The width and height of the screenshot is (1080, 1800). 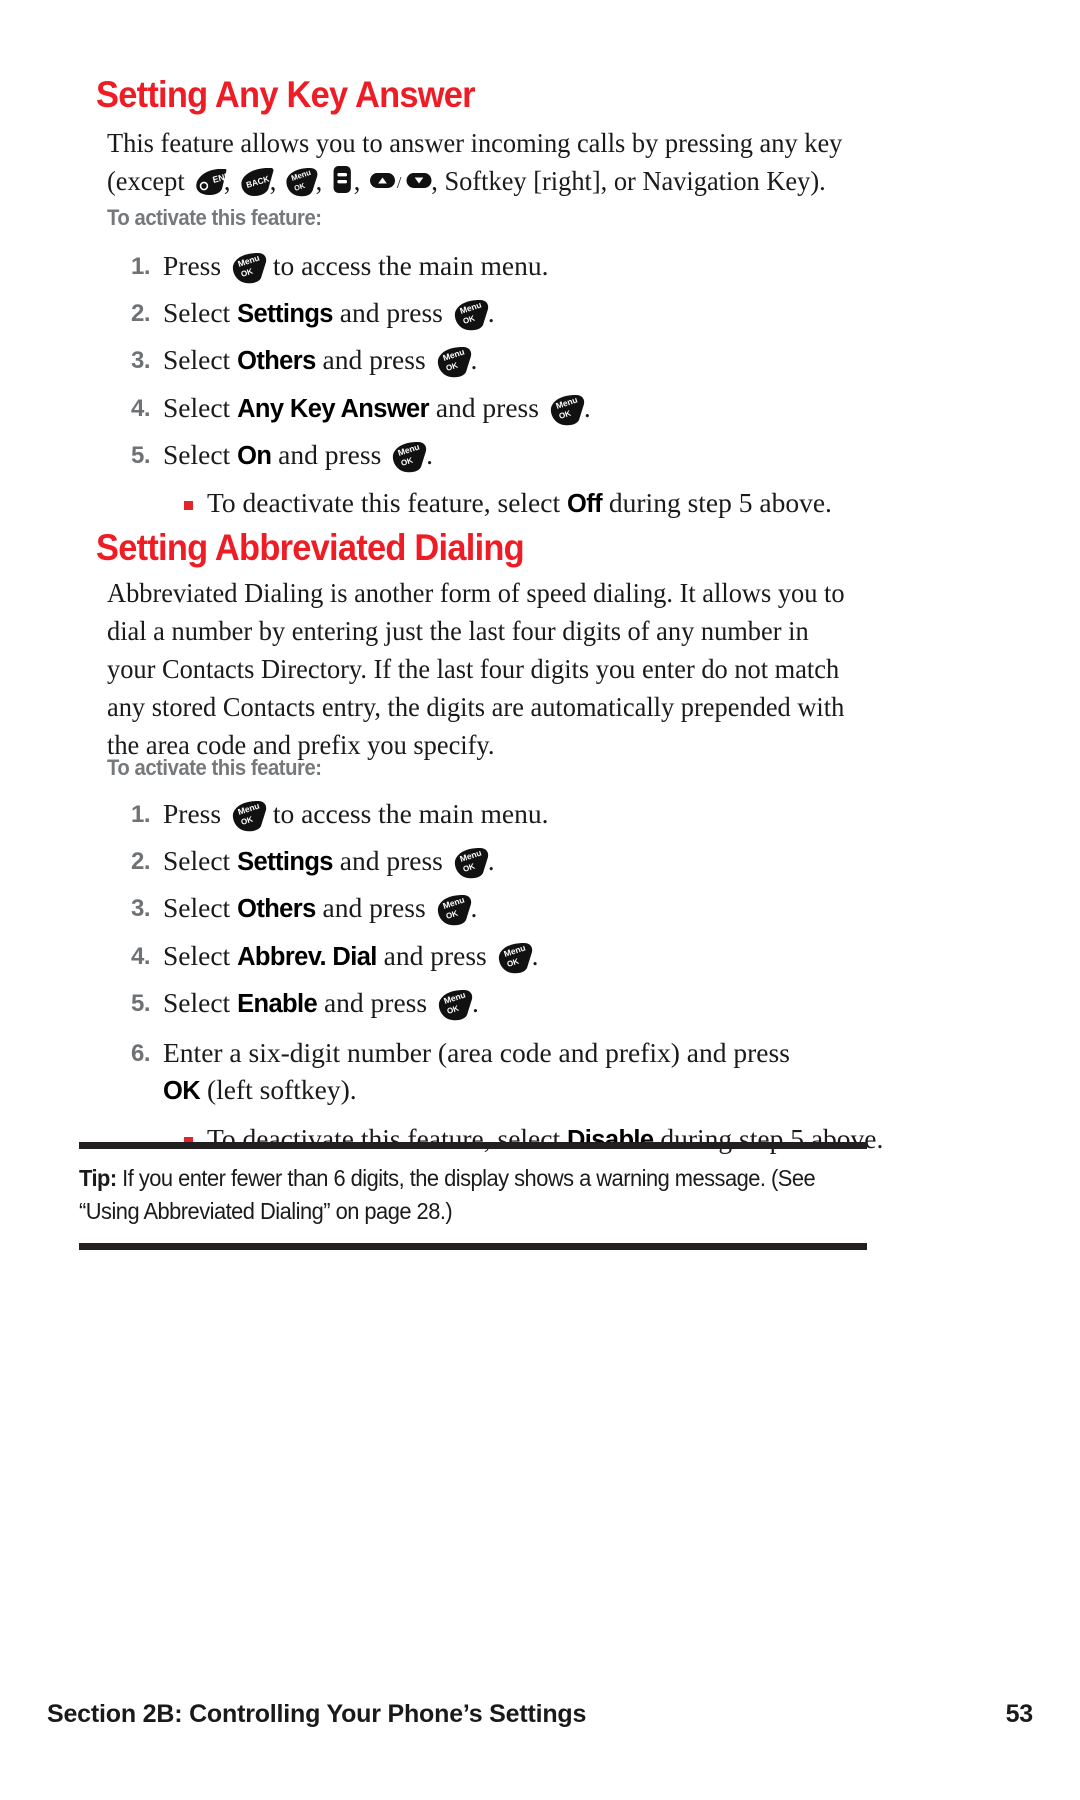 I want to click on square-bullet-icon, so click(x=188, y=505).